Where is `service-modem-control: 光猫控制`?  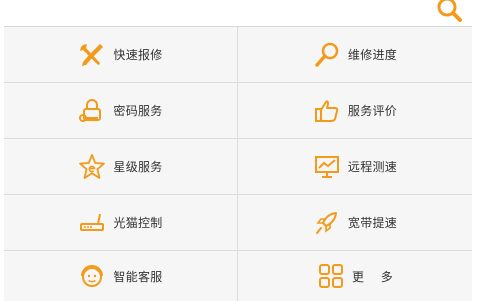 service-modem-control: 光猫控制 is located at coordinates (121, 223).